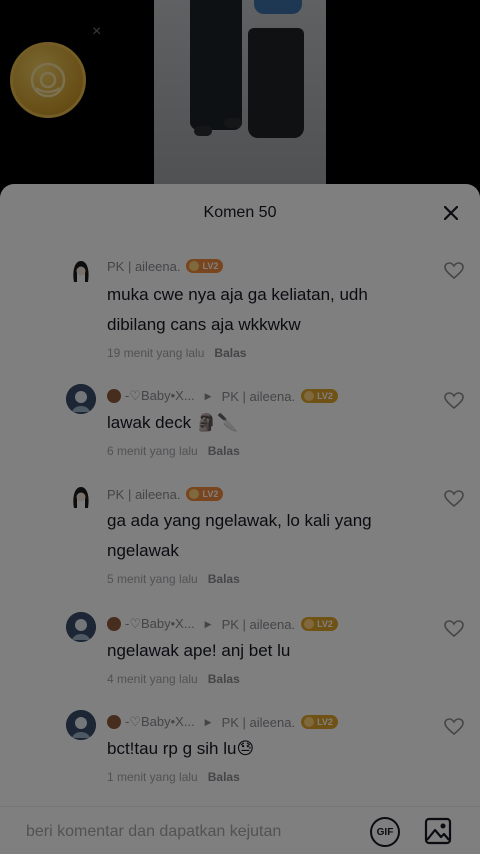  What do you see at coordinates (451, 213) in the screenshot?
I see `close-icon` at bounding box center [451, 213].